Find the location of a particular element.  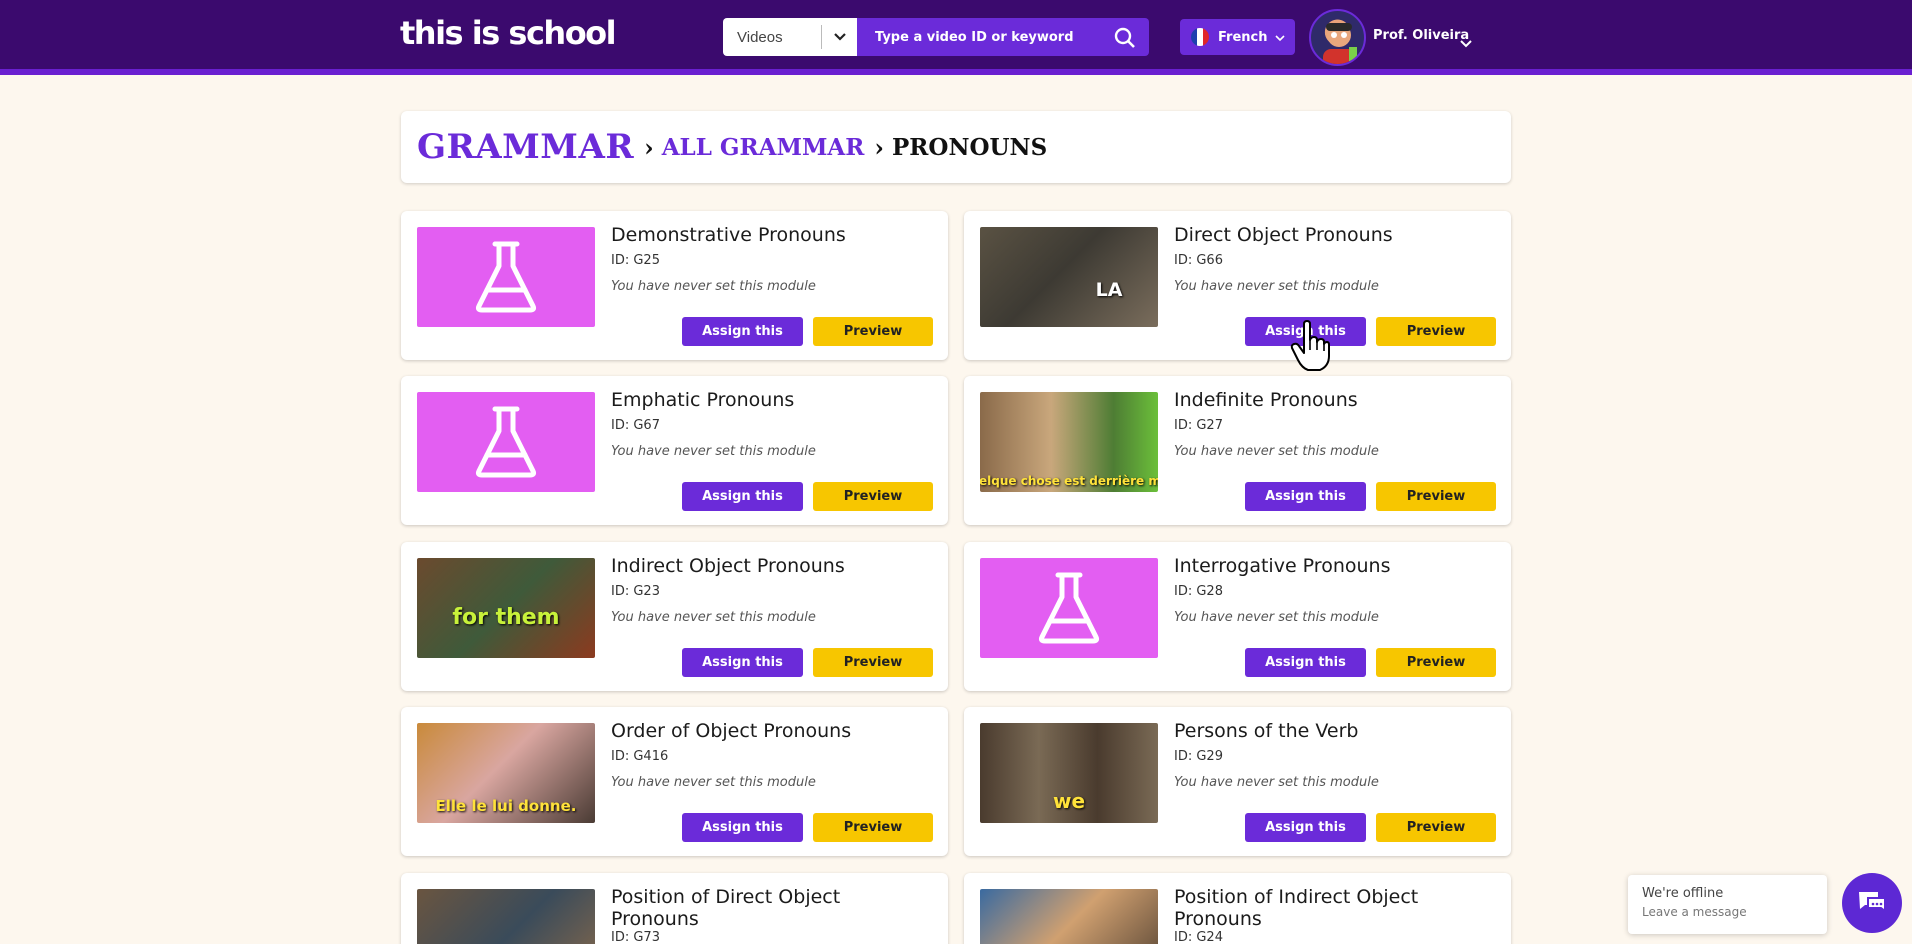

language-selector: French is located at coordinates (1237, 37).